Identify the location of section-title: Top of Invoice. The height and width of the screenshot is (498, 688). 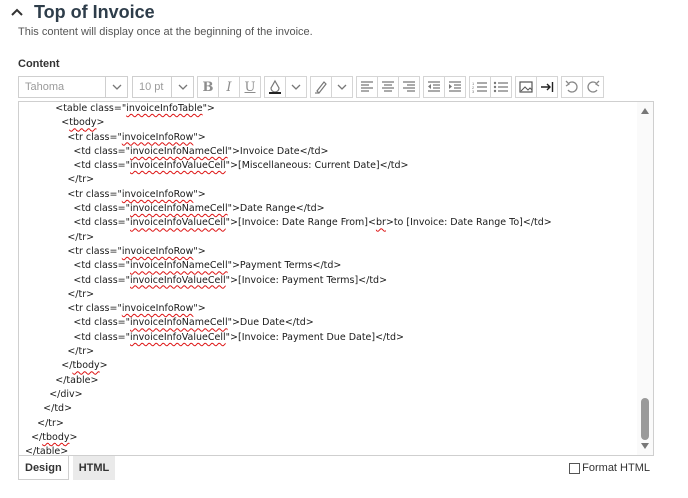
(94, 11).